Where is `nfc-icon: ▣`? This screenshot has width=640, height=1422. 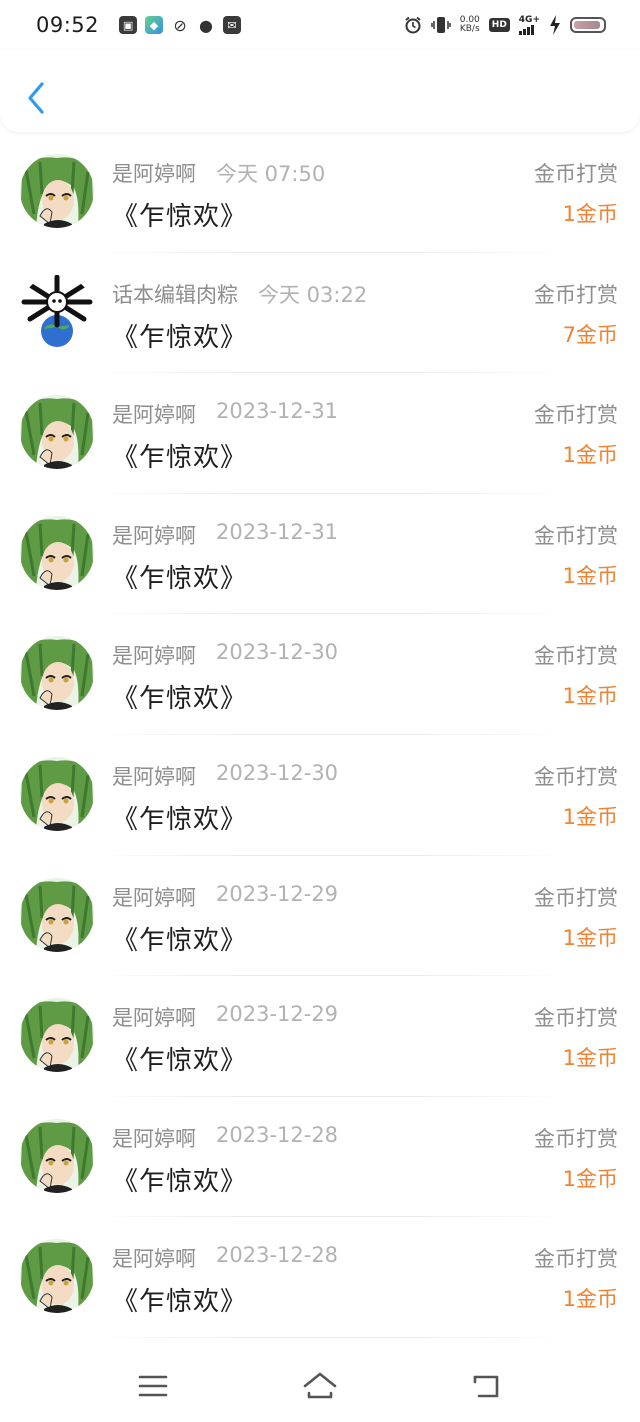
nfc-icon: ▣ is located at coordinates (128, 25).